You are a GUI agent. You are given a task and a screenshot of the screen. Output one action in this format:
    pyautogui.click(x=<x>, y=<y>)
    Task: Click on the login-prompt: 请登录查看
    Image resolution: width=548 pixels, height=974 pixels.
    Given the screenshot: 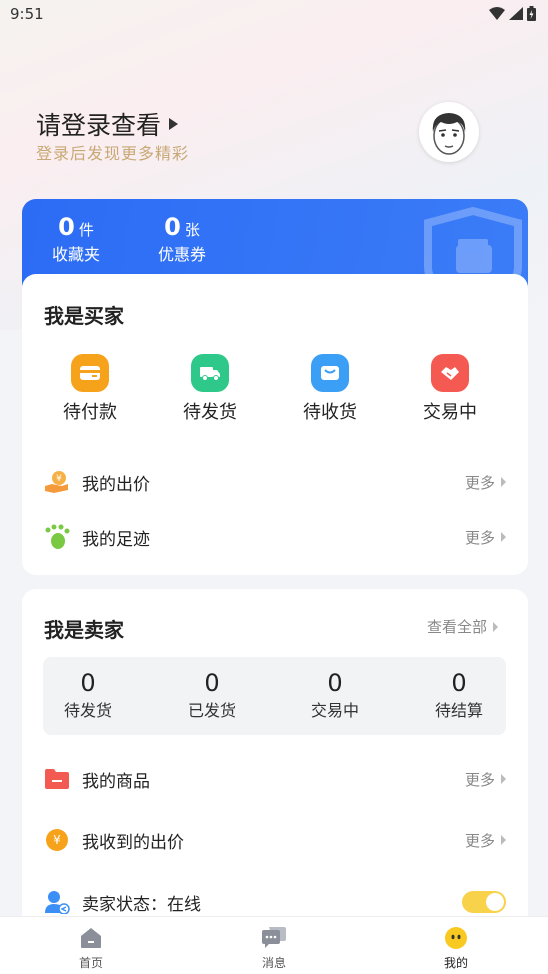 What is the action you would take?
    pyautogui.click(x=107, y=124)
    